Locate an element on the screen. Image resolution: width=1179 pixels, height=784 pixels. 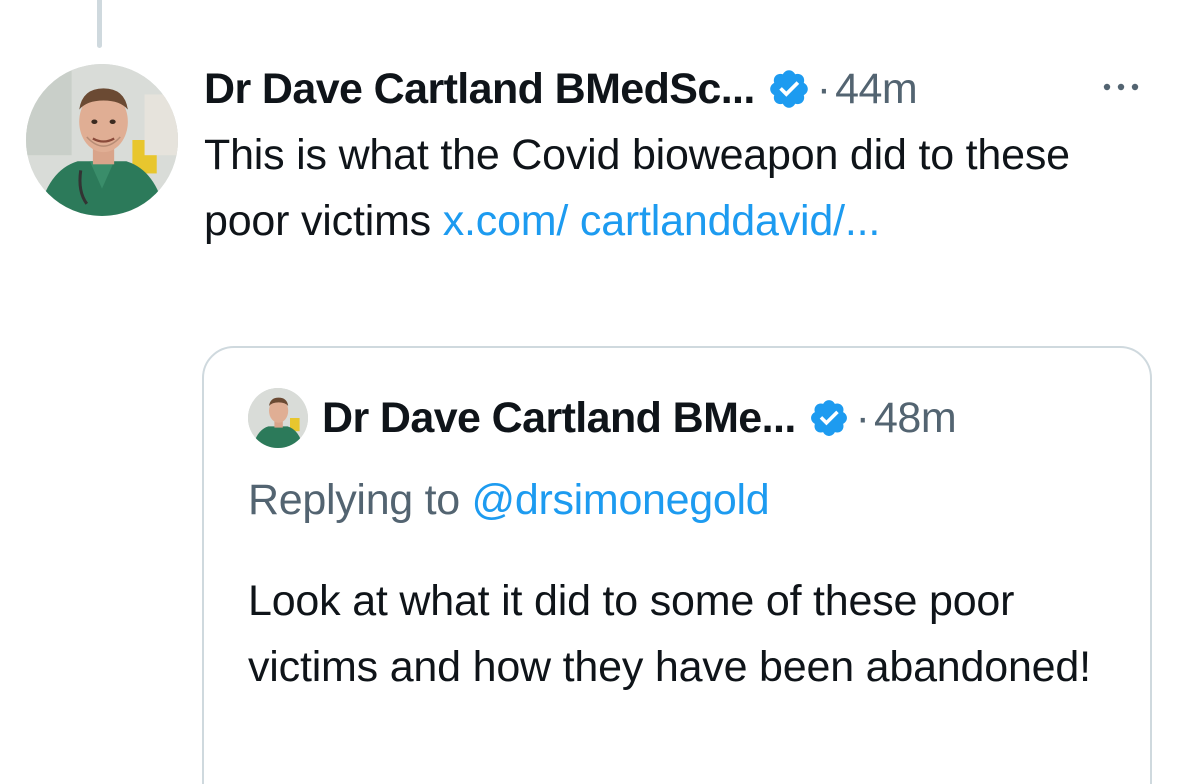
replying-to-handle: @drsimonegold is located at coordinates (620, 500).